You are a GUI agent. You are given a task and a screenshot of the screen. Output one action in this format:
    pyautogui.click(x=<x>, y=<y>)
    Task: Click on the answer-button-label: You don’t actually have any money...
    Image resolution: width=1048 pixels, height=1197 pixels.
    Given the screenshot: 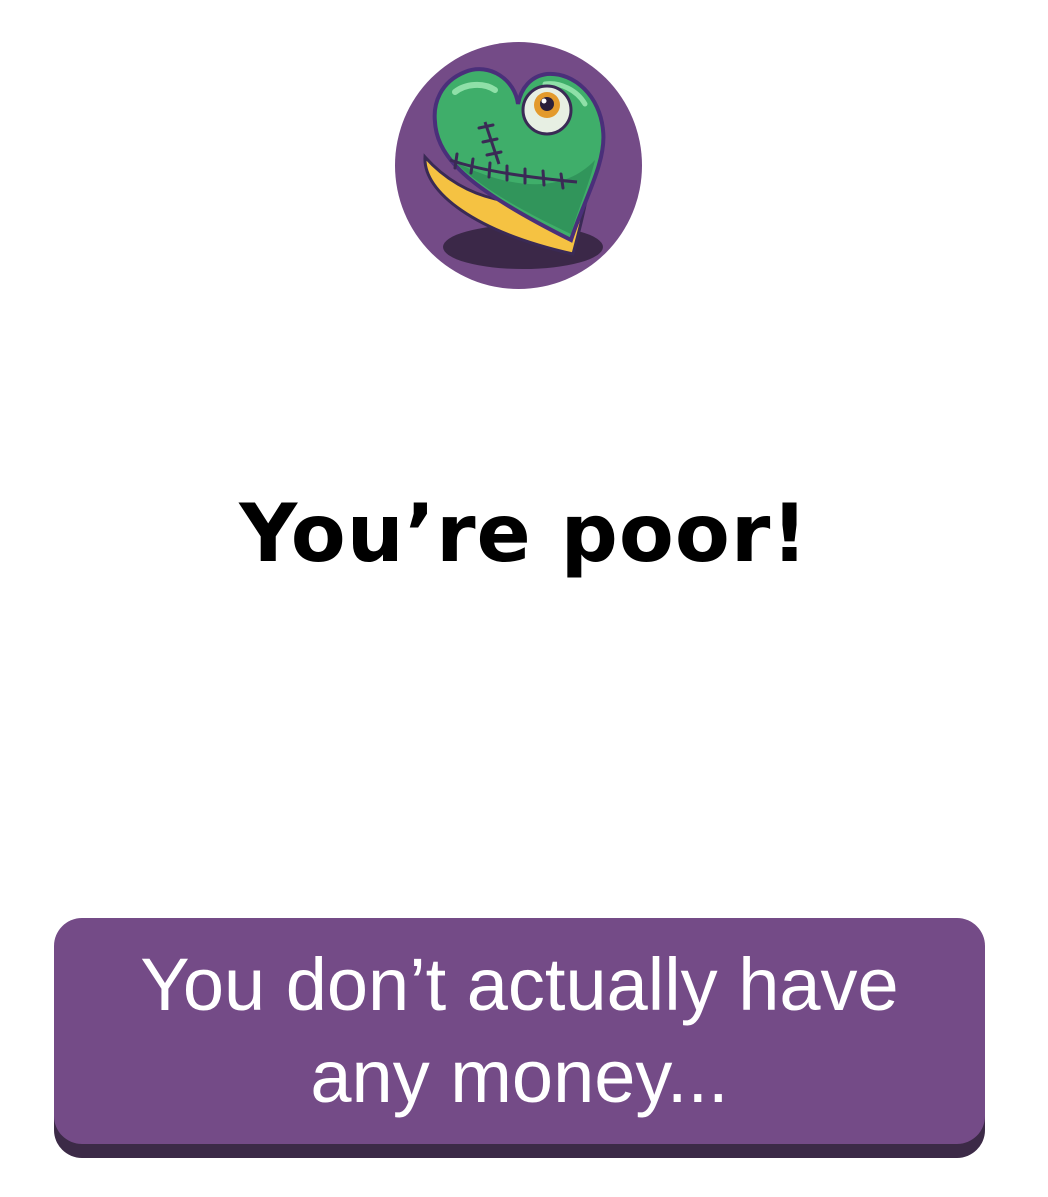 What is the action you would take?
    pyautogui.click(x=519, y=1030)
    